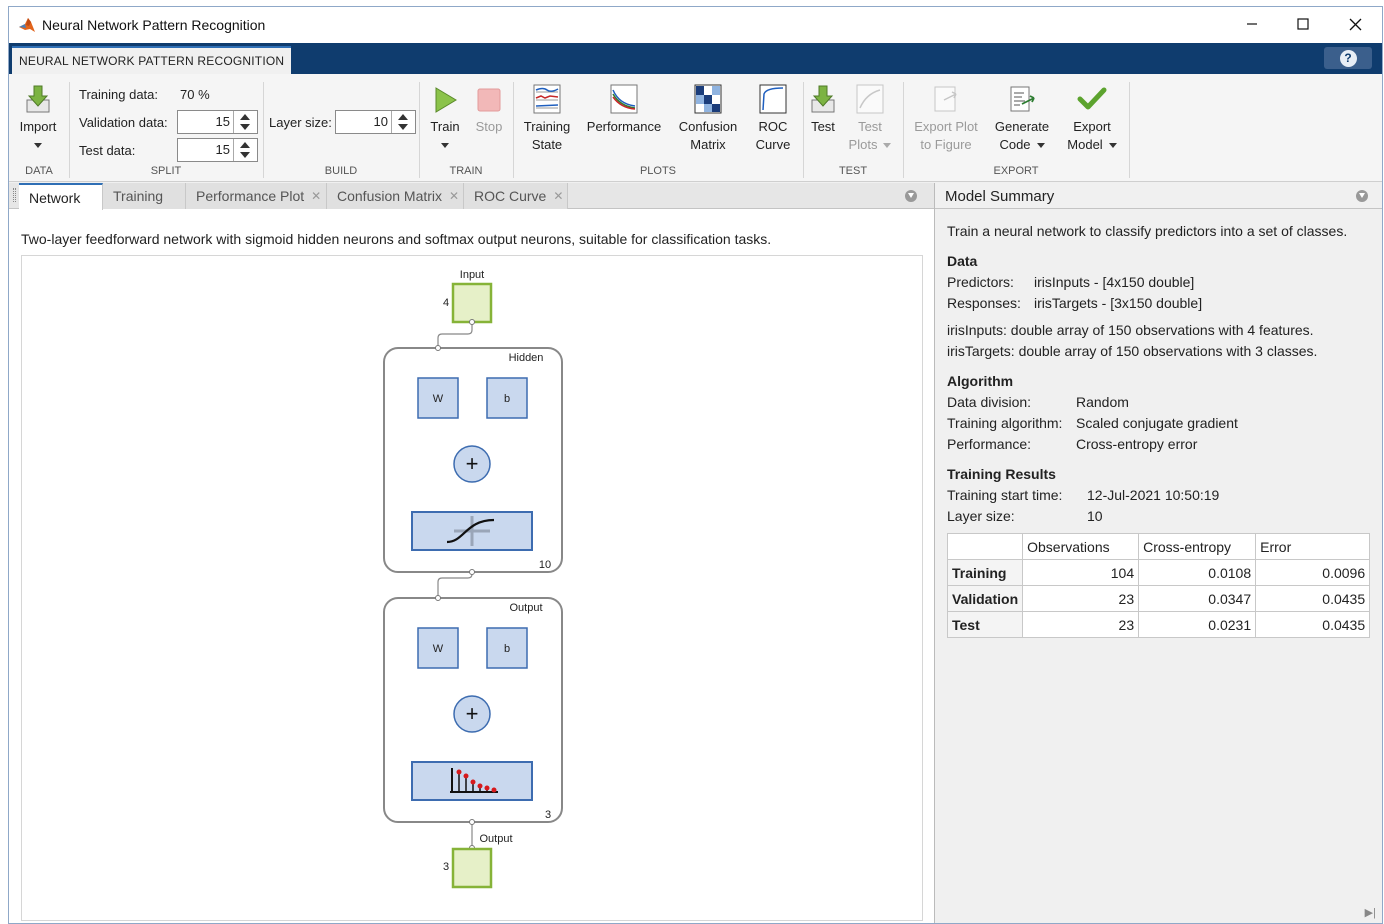 The image size is (1384, 924). I want to click on performance-label: Performance:, so click(989, 444).